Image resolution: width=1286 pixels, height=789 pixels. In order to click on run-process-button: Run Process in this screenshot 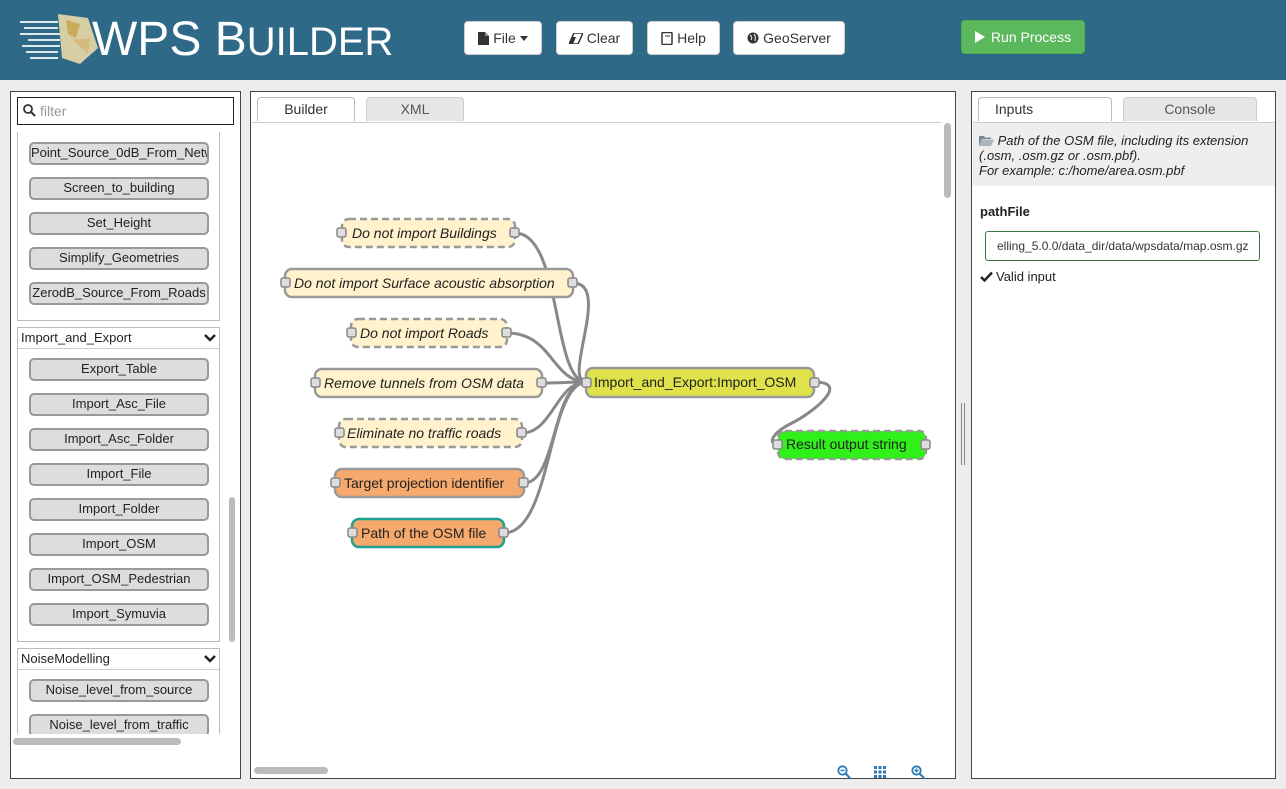, I will do `click(1023, 37)`.